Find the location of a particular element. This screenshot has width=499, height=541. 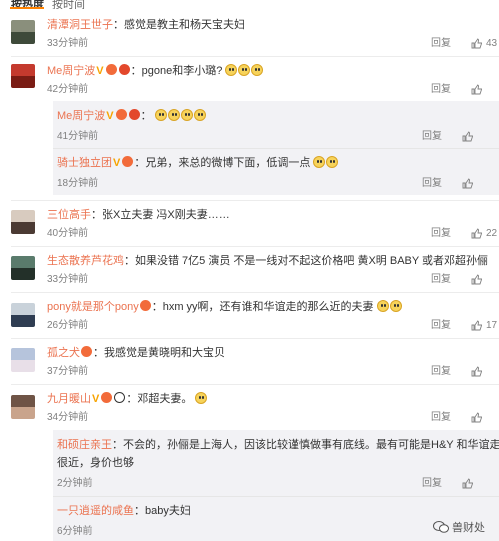

watermark-text: 兽财处 is located at coordinates (468, 528).